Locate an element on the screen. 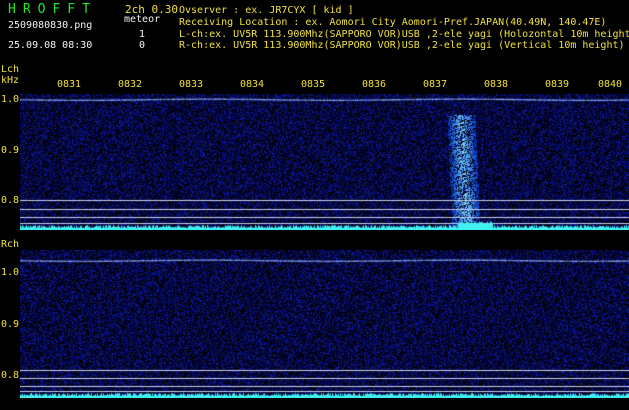 The image size is (629, 410). lch-y-tick: 1.0 is located at coordinates (10, 99).